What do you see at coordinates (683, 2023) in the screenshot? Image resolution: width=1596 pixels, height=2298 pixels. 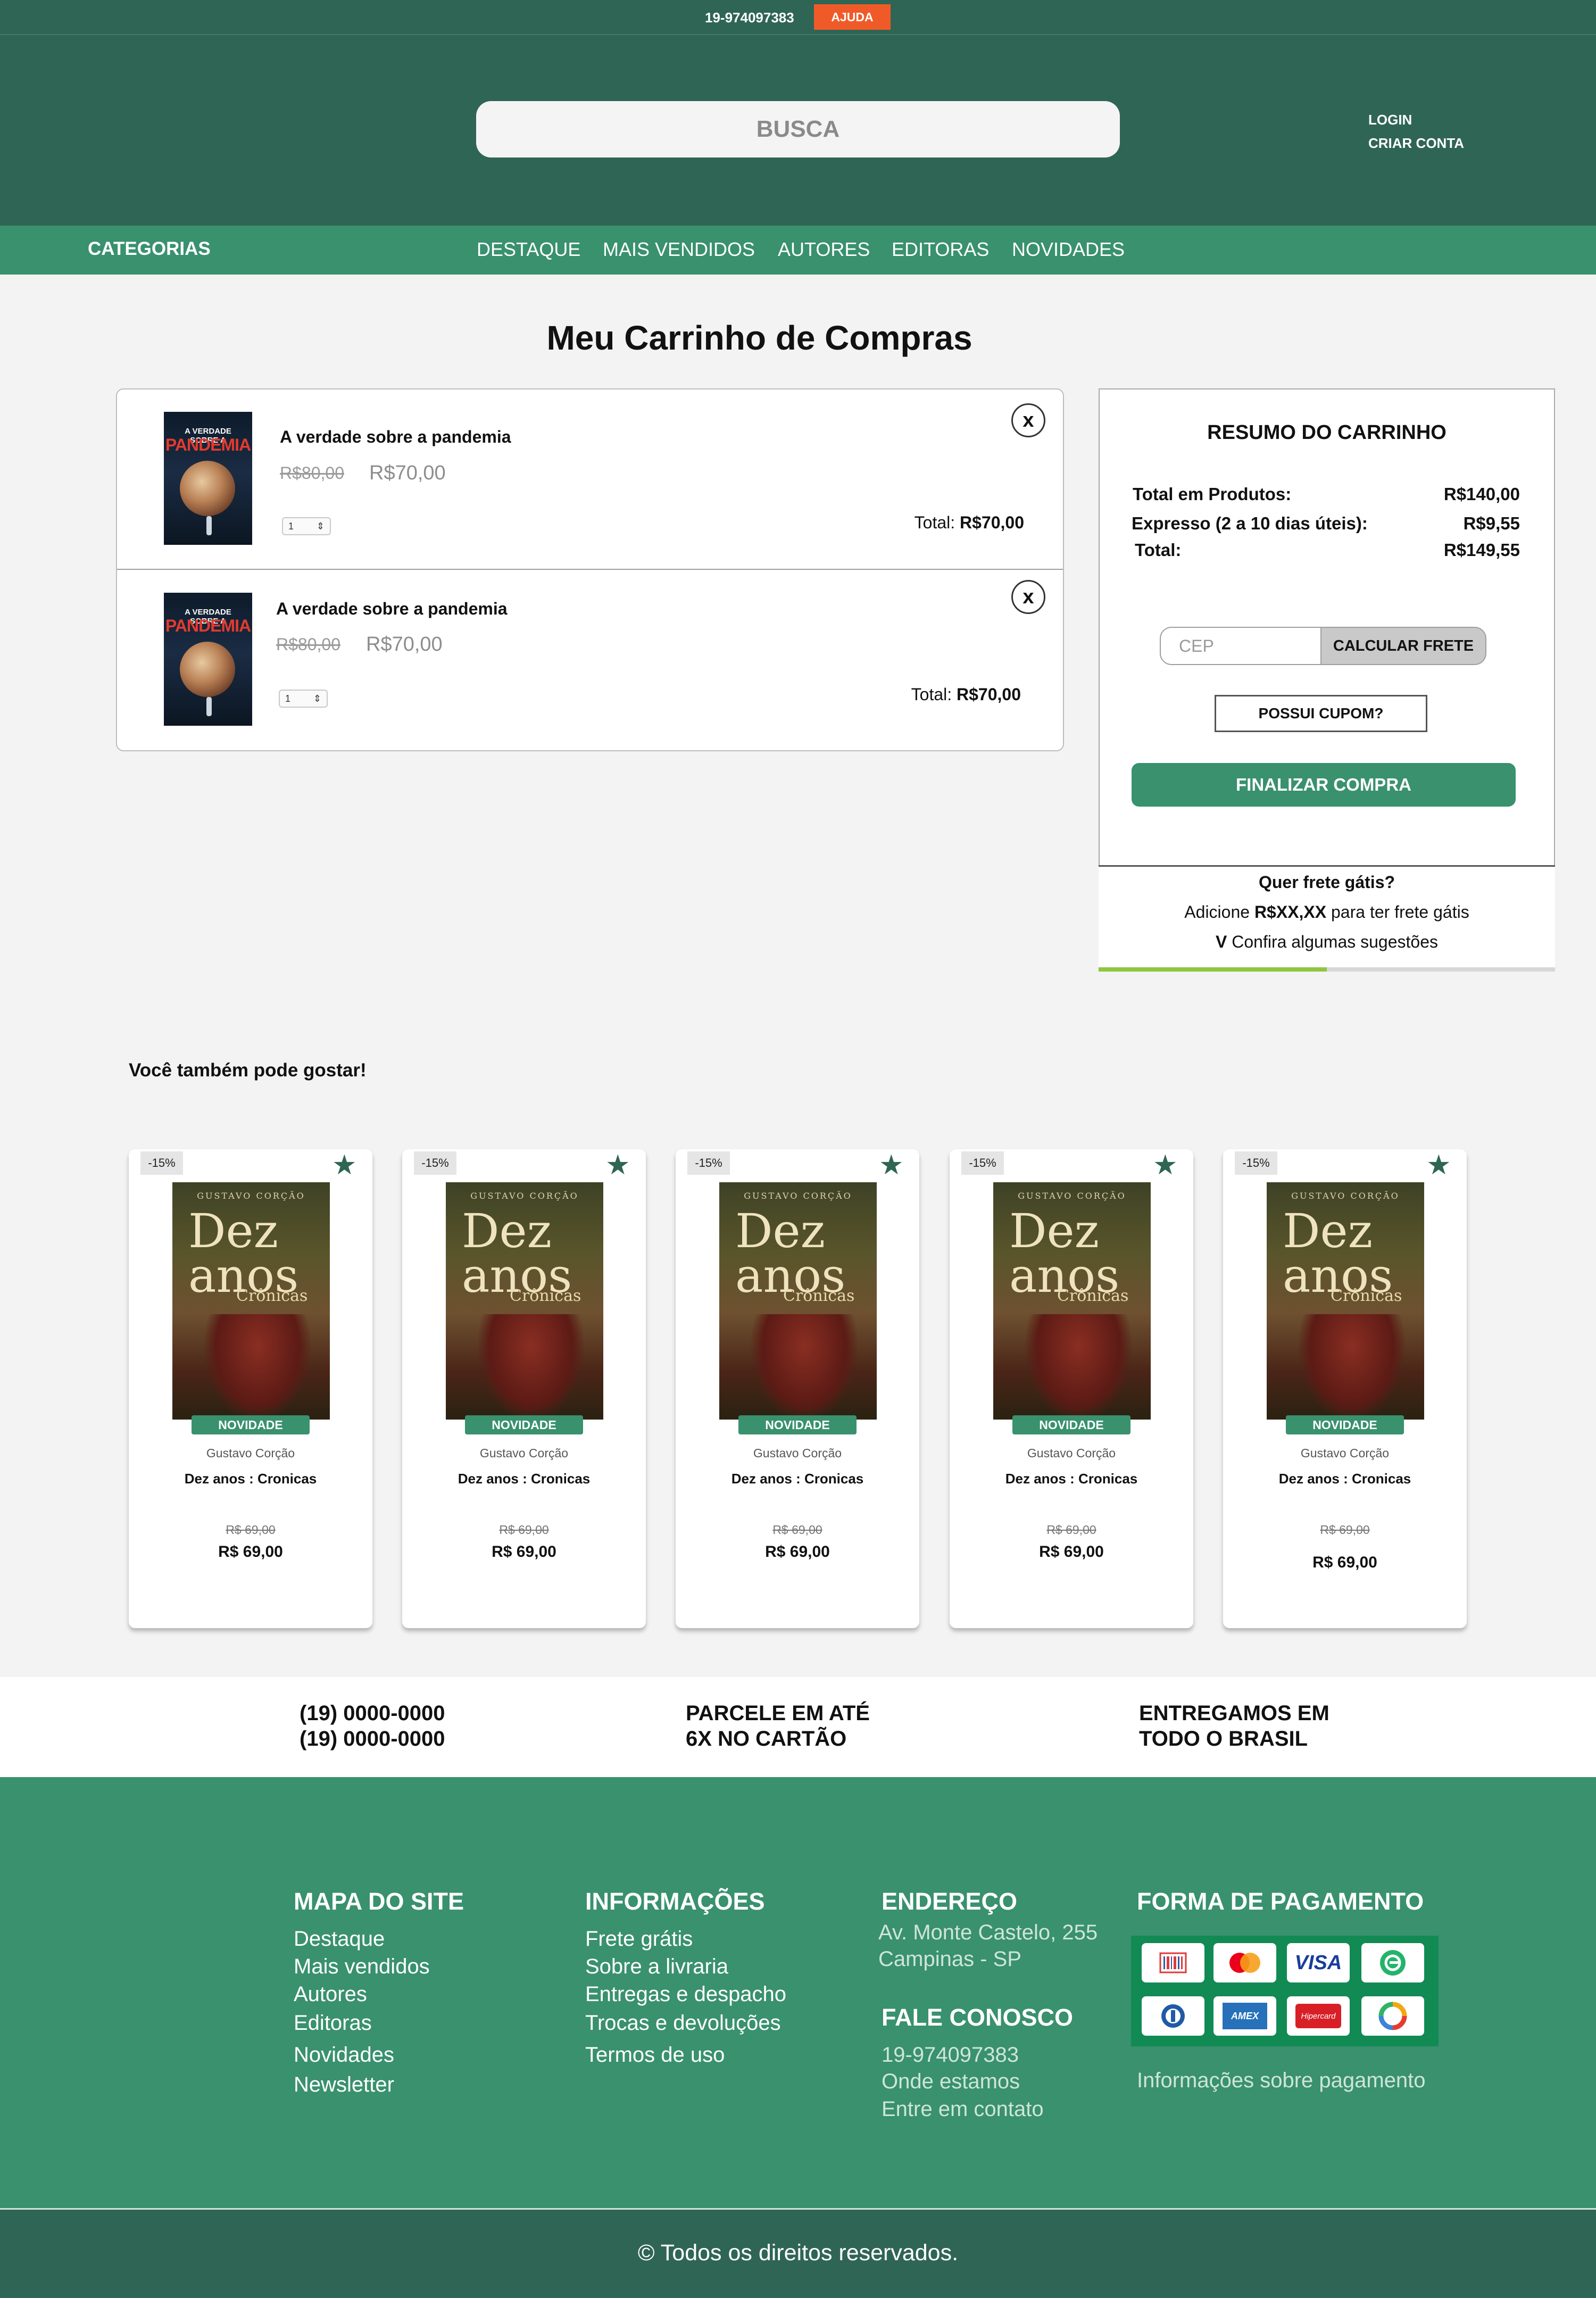 I see `info-link: Trocas e devoluções` at bounding box center [683, 2023].